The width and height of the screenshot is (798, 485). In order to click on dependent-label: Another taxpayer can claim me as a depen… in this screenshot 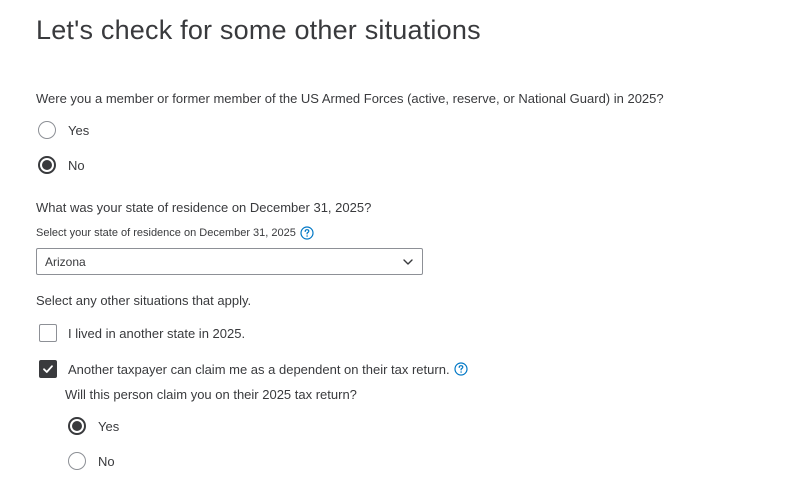, I will do `click(259, 369)`.